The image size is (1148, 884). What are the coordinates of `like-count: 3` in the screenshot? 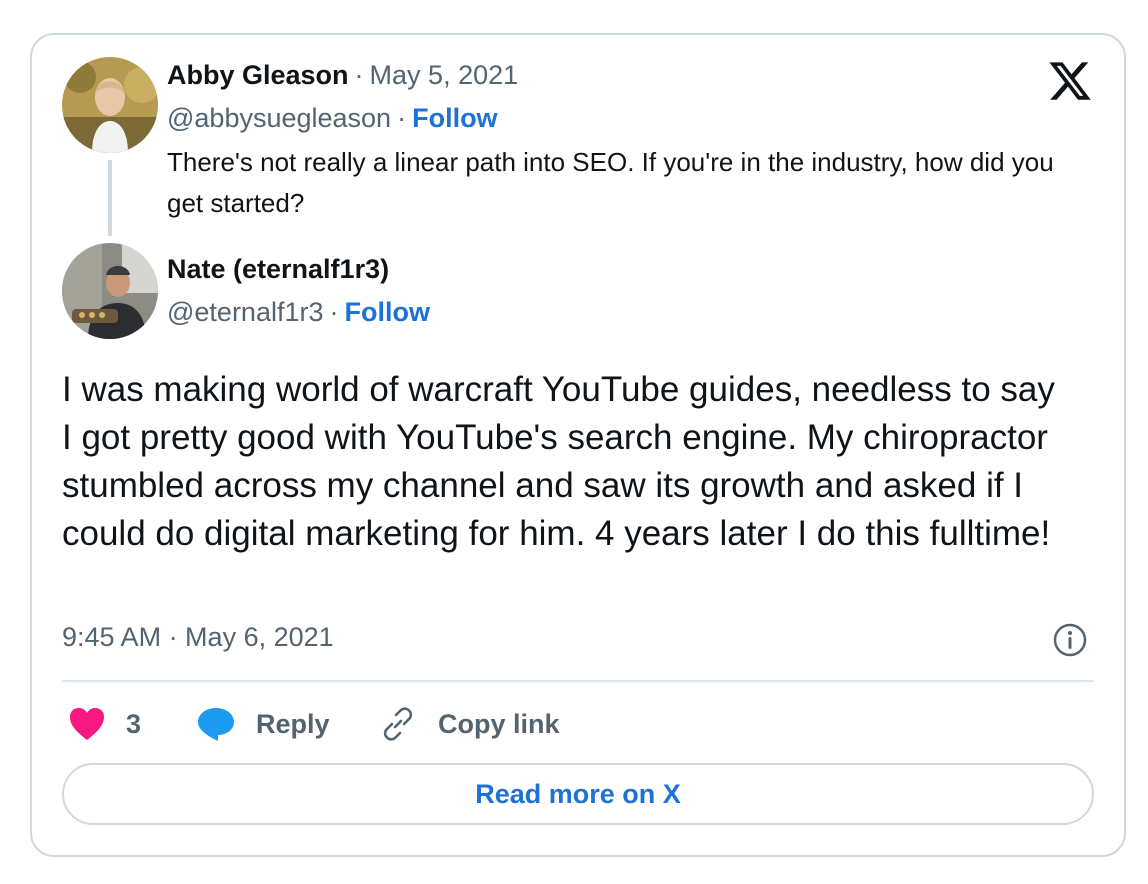 It's located at (134, 723).